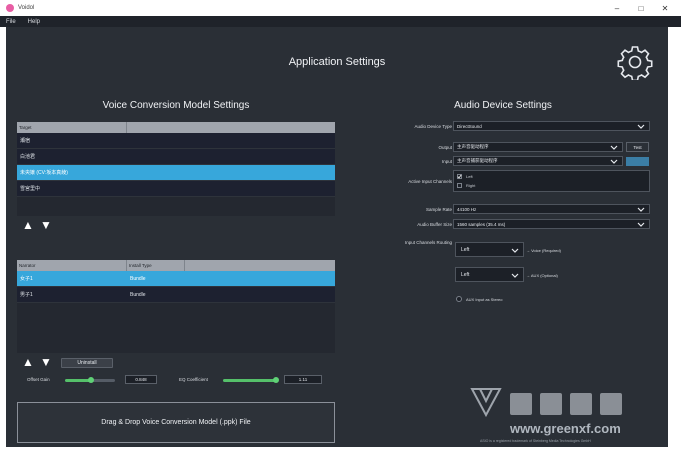 This screenshot has height=451, width=681. Describe the element at coordinates (473, 146) in the screenshot. I see `output-value: 主声音驱动程序` at that location.